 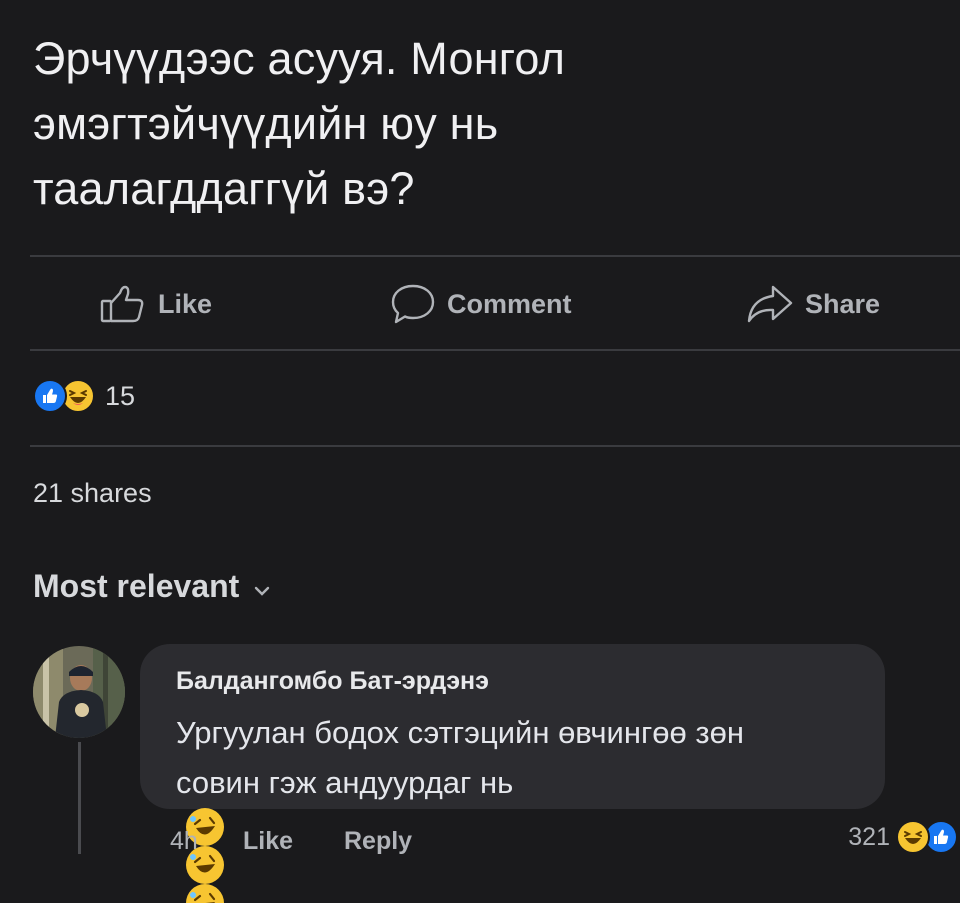 I want to click on comment-reply-button: Reply, so click(x=378, y=841).